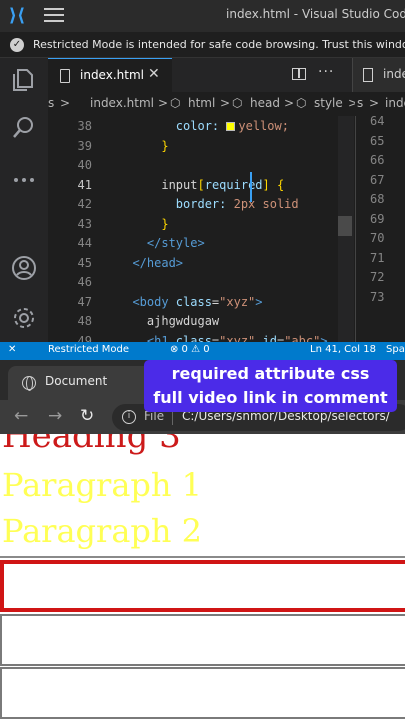 The image size is (405, 720). I want to click on code-token: }, so click(143, 223).